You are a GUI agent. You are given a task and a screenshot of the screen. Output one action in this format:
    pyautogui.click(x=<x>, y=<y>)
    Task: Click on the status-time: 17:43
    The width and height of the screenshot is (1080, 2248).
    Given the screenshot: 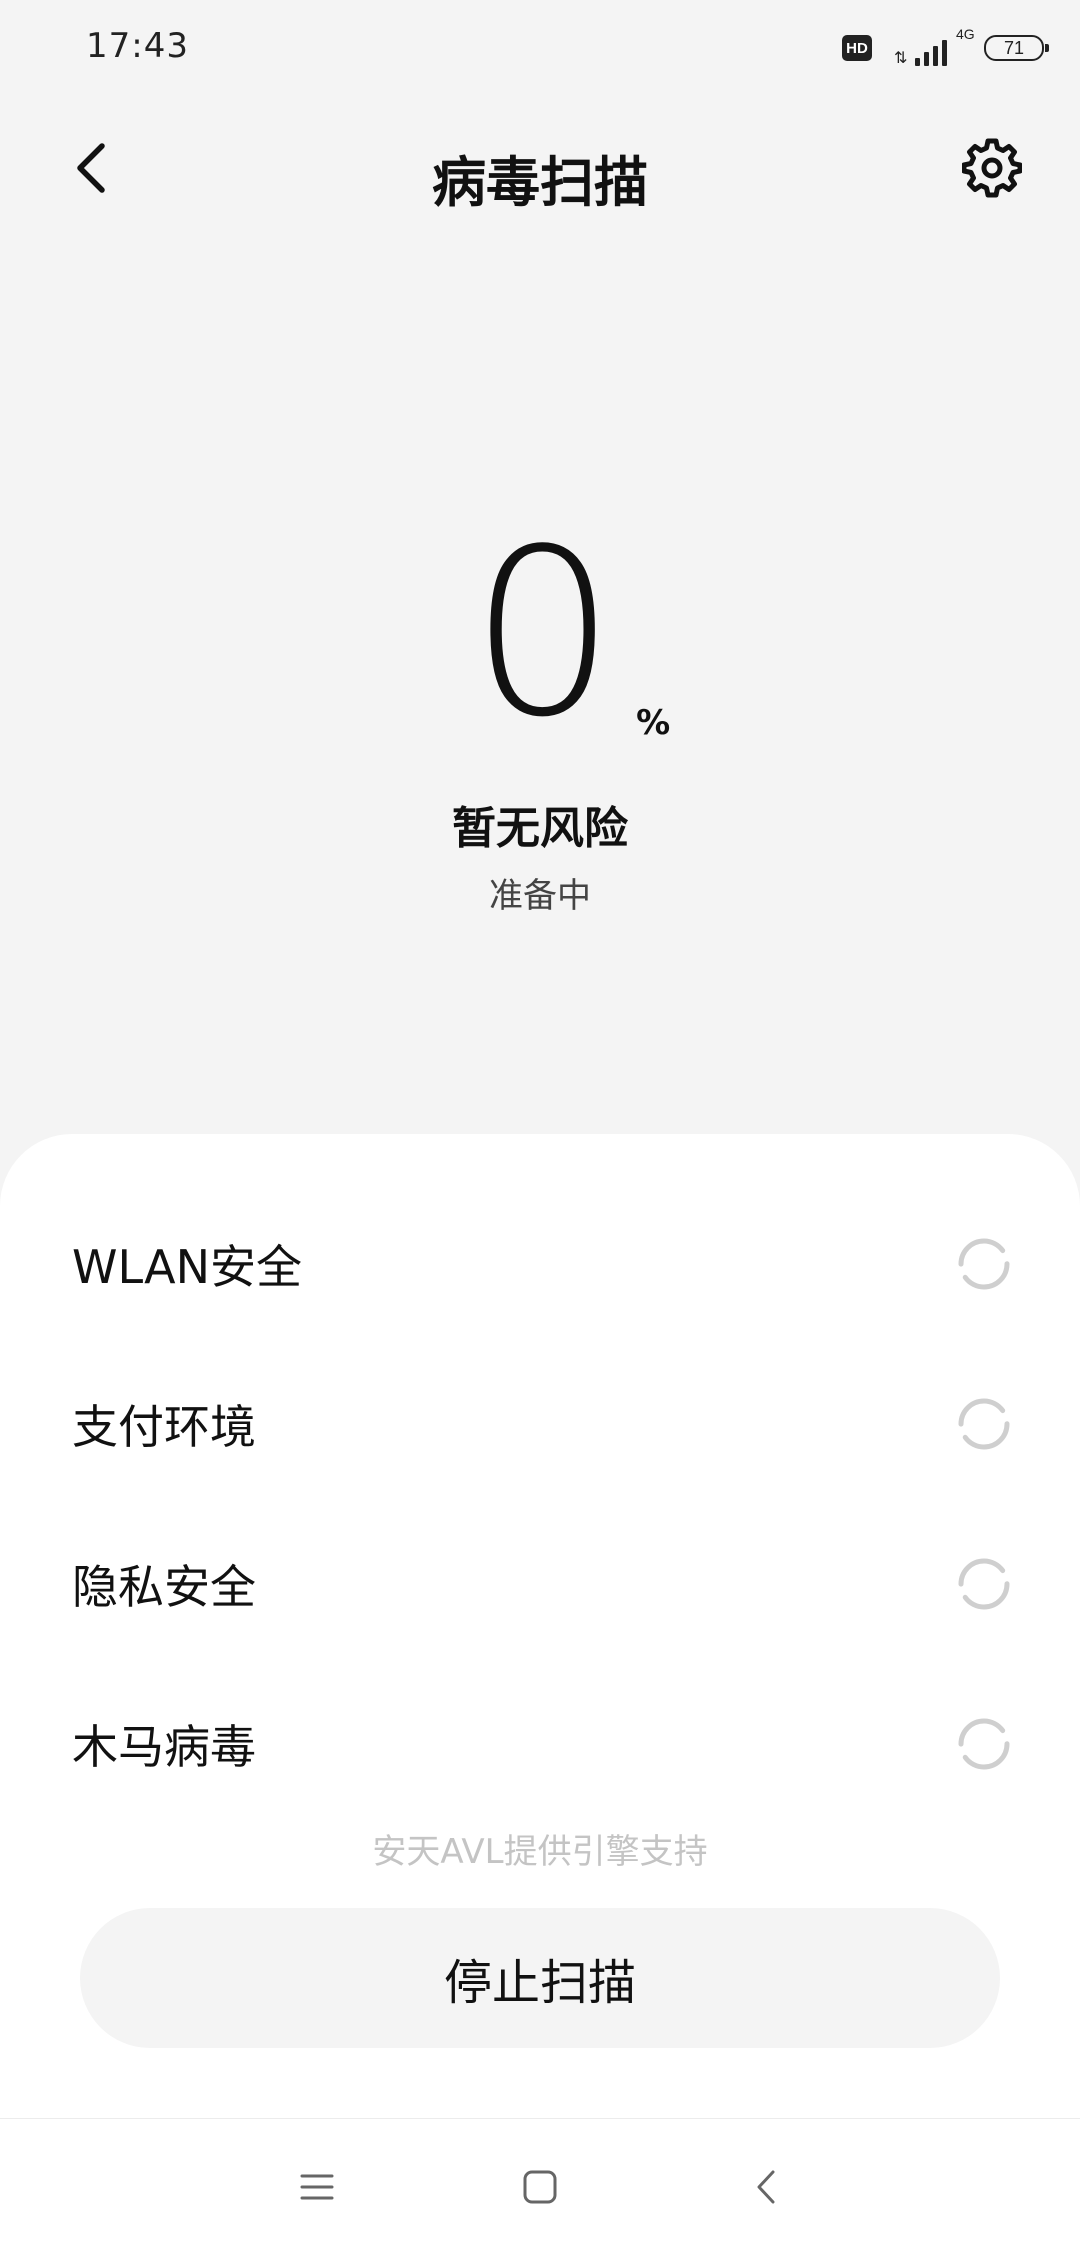 What is the action you would take?
    pyautogui.click(x=137, y=46)
    